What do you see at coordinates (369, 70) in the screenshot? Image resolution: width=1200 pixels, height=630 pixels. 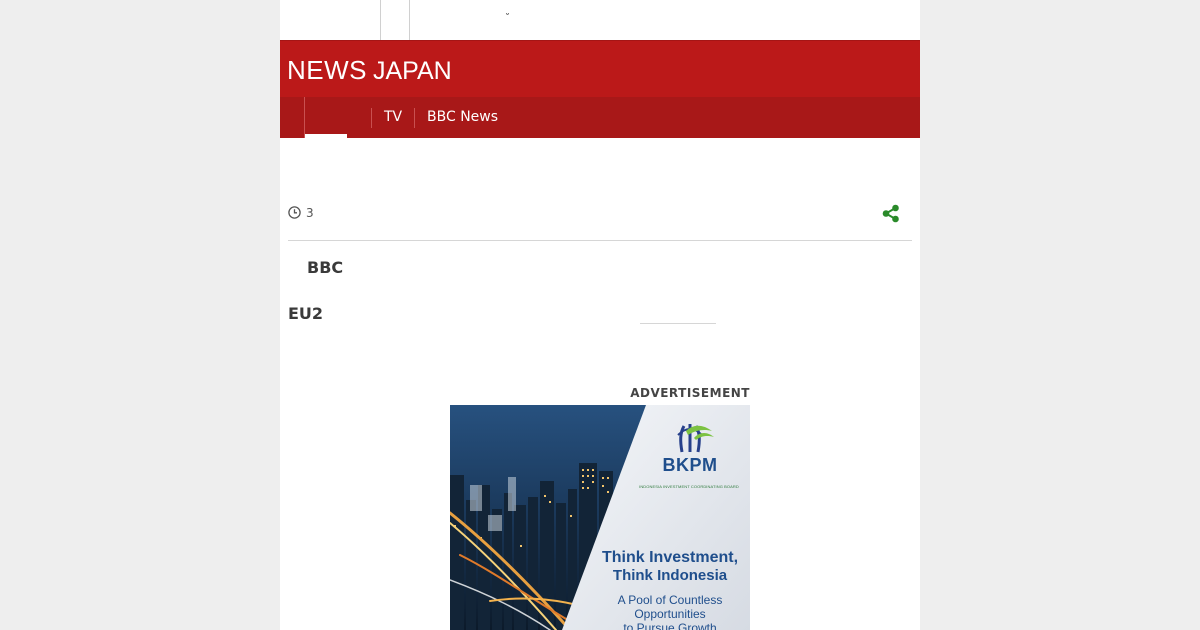 I see `site-logo: NEWS JAPAN` at bounding box center [369, 70].